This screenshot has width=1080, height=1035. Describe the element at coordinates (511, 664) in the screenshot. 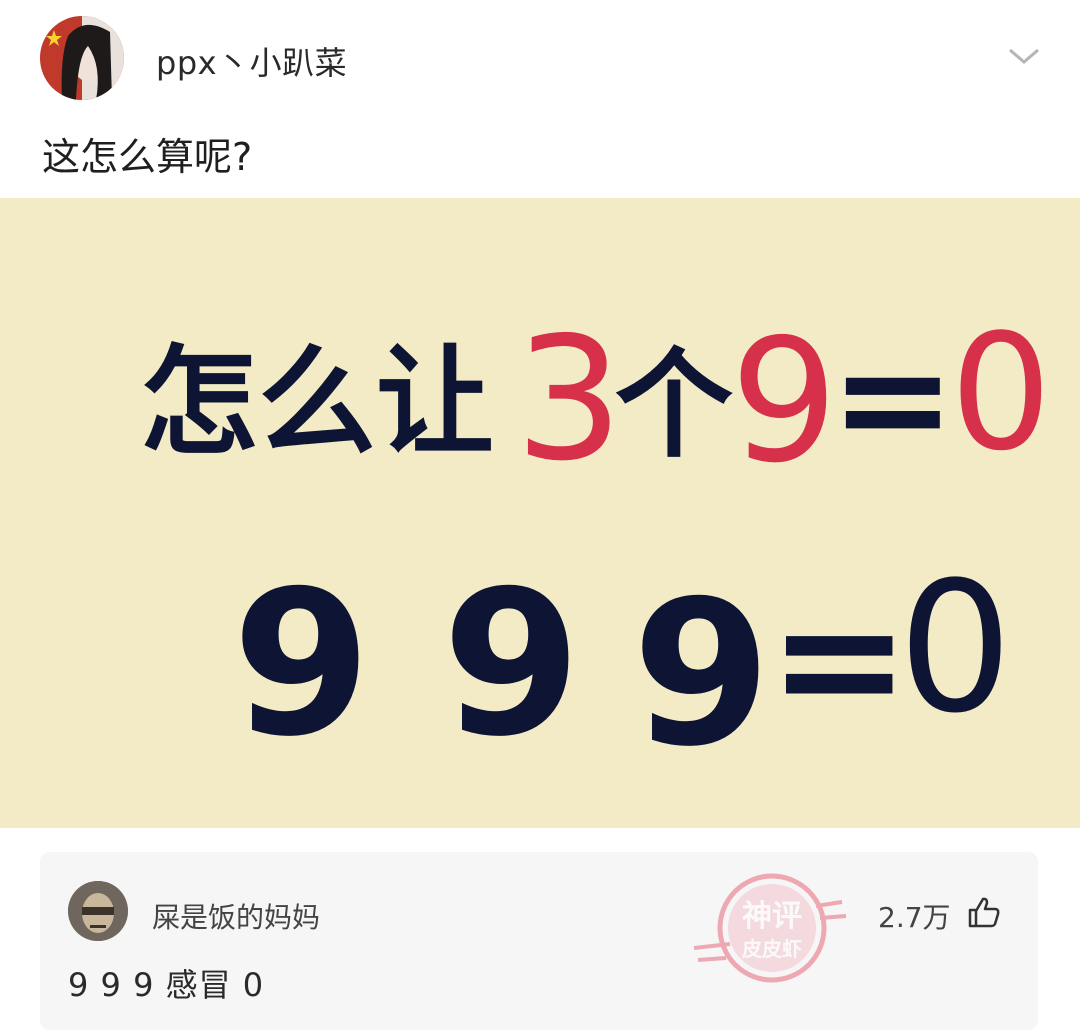

I see `image-line2-digit-2: 9` at that location.